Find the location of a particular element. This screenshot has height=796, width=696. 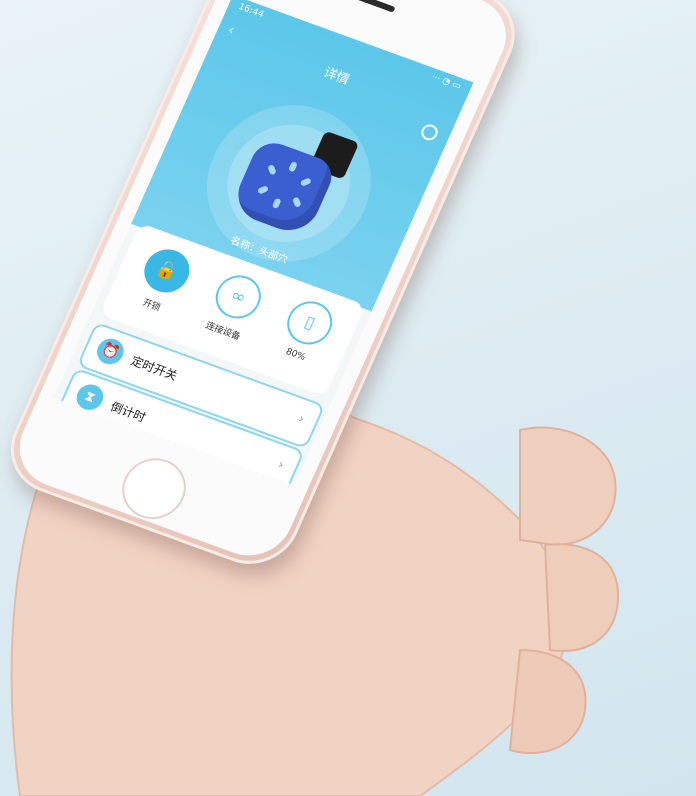

row-timer-switch-label: 定时开关 is located at coordinates (154, 368).